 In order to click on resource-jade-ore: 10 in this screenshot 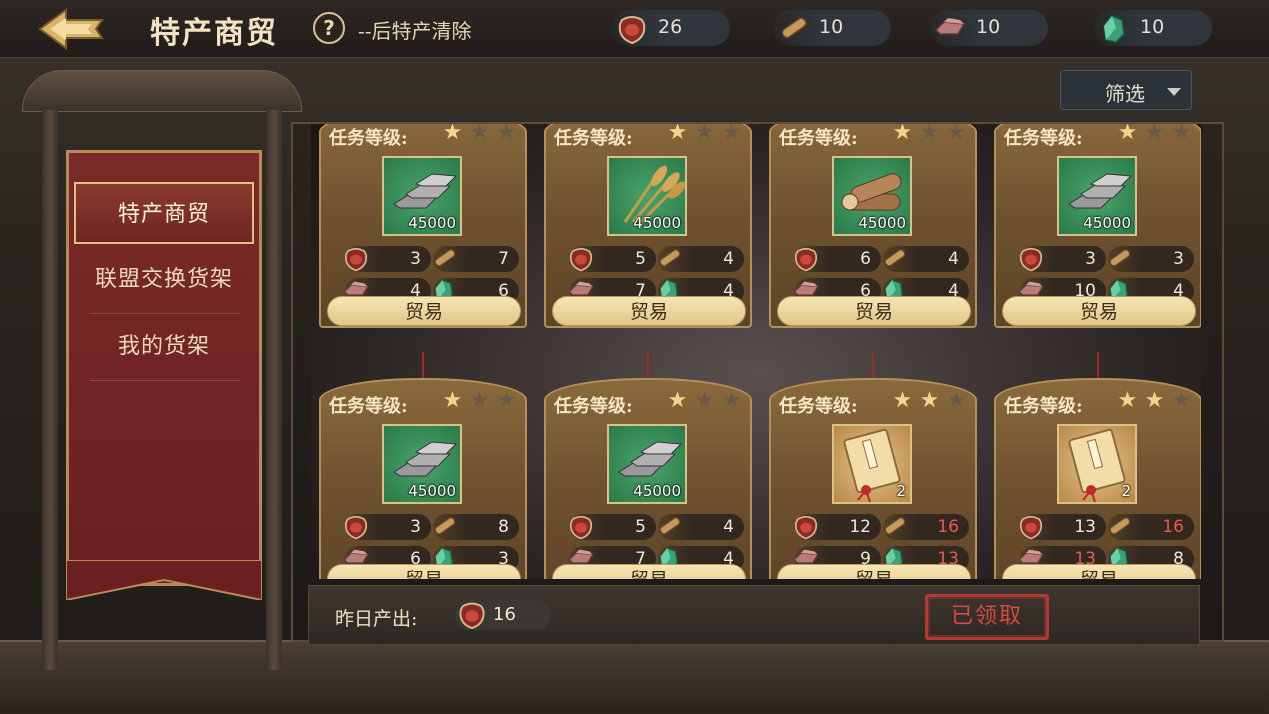, I will do `click(1153, 28)`.